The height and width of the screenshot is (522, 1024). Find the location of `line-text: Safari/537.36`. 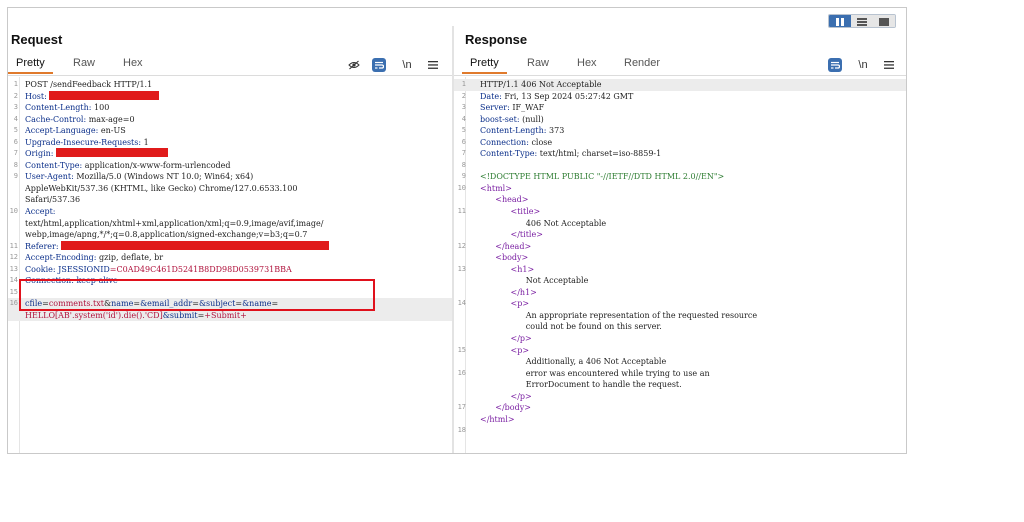

line-text: Safari/537.36 is located at coordinates (236, 200).